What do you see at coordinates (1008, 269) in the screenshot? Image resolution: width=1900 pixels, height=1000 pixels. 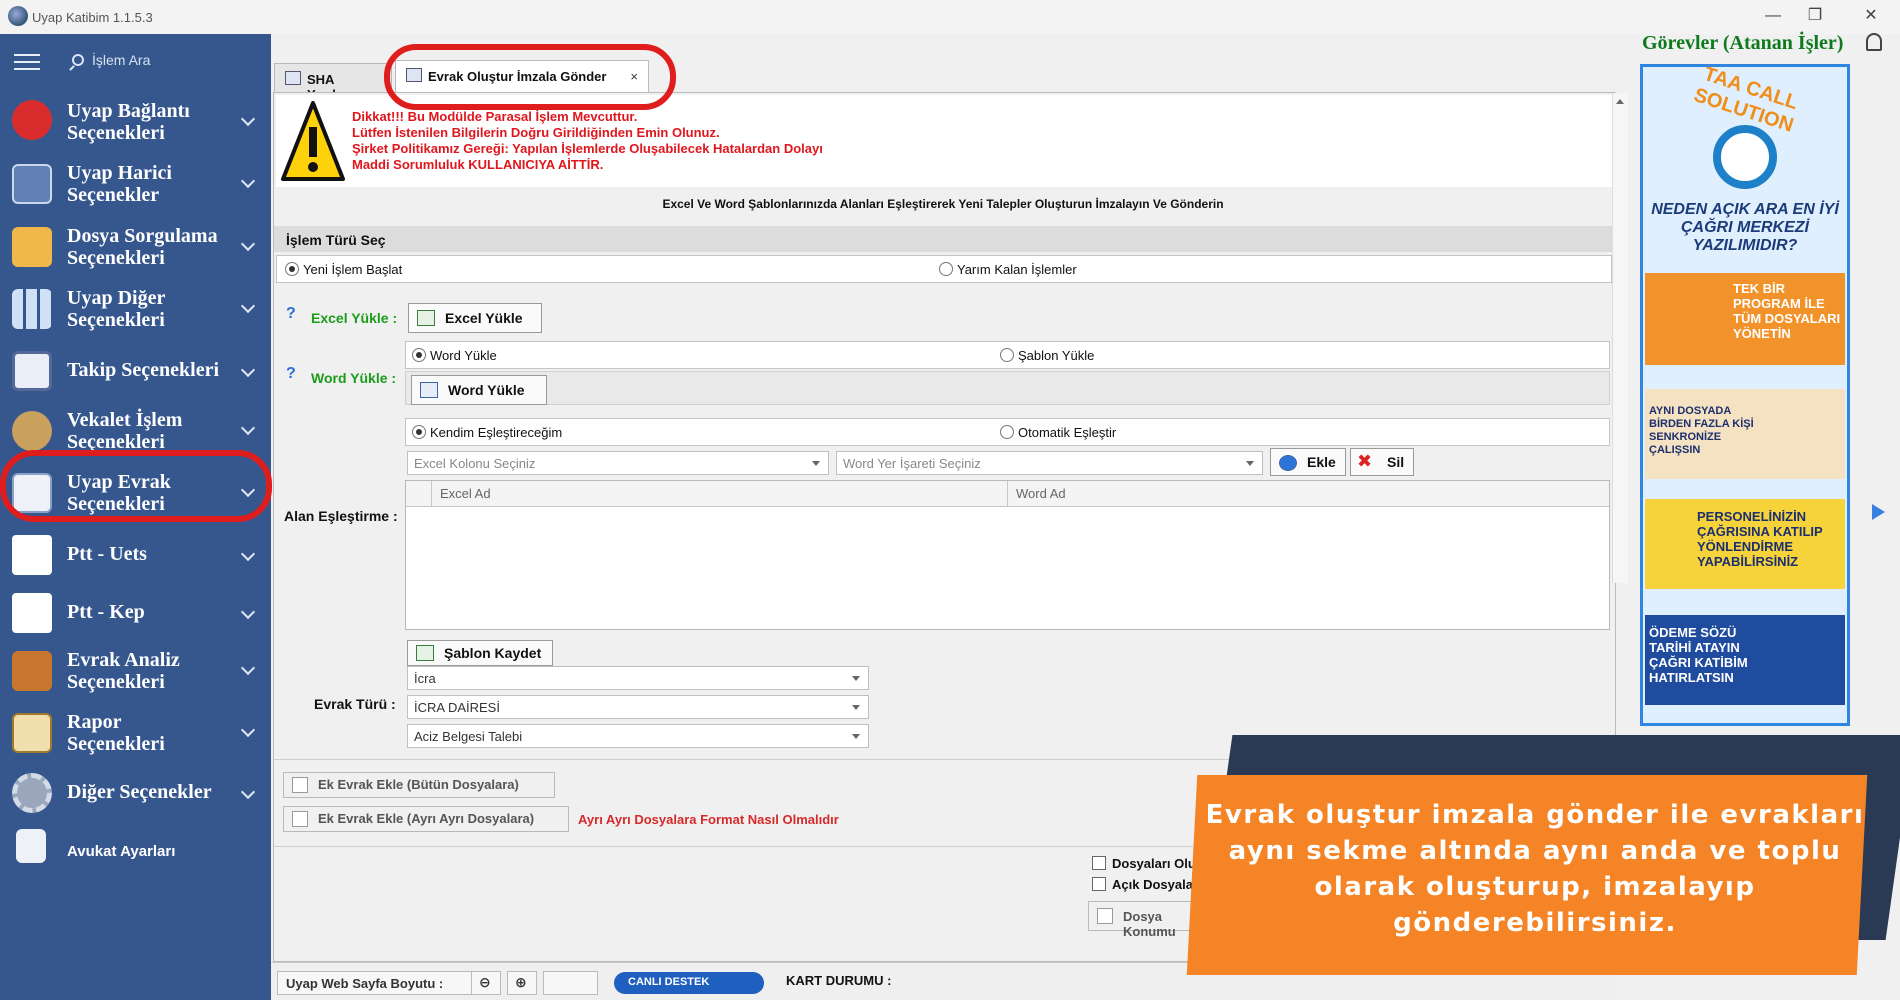 I see `radio-unfinished: Yarım Kalan İşlemler` at bounding box center [1008, 269].